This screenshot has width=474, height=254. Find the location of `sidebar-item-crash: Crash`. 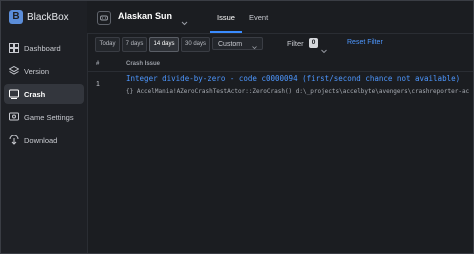

sidebar-item-crash: Crash is located at coordinates (44, 94).